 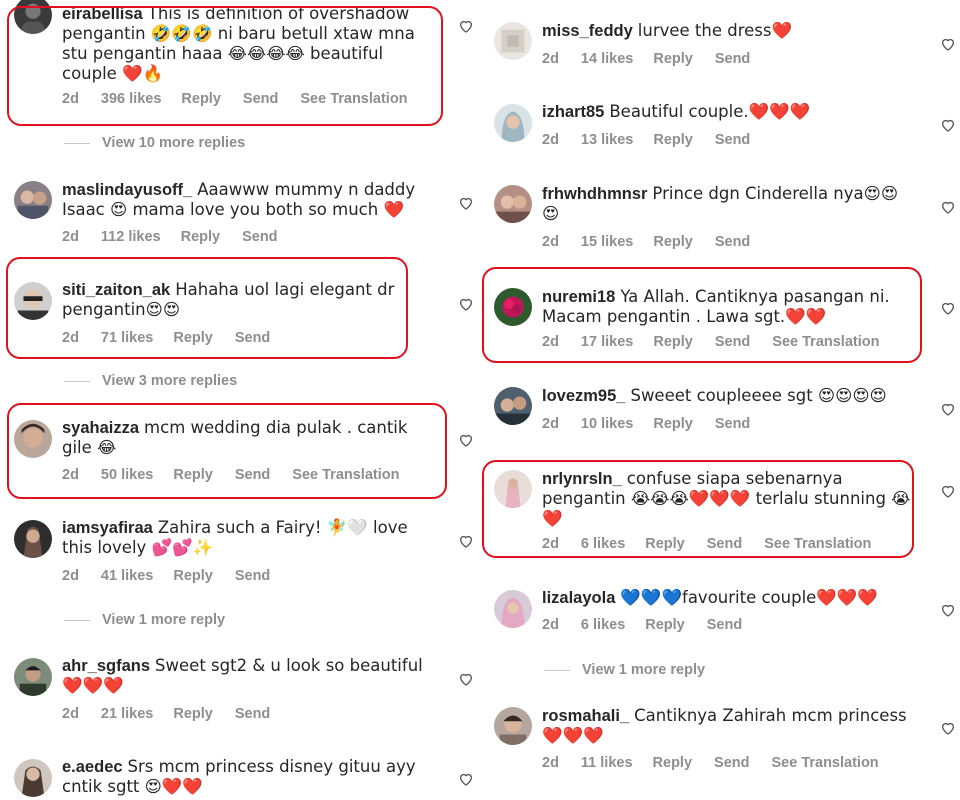 What do you see at coordinates (107, 528) in the screenshot?
I see `comment-username: iamsyafiraa` at bounding box center [107, 528].